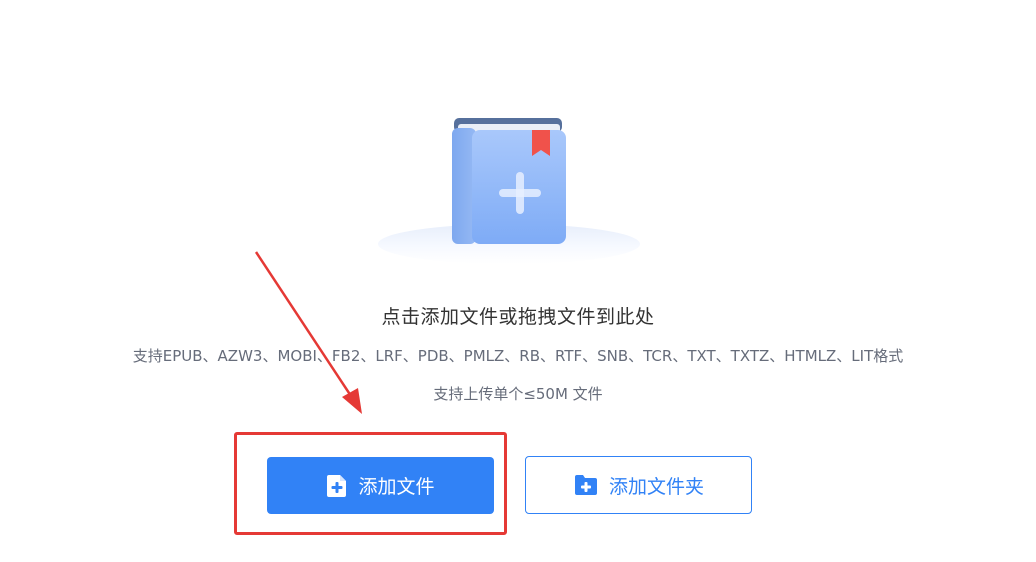 The width and height of the screenshot is (1036, 562). I want to click on add-file-button: 添加文件, so click(380, 485).